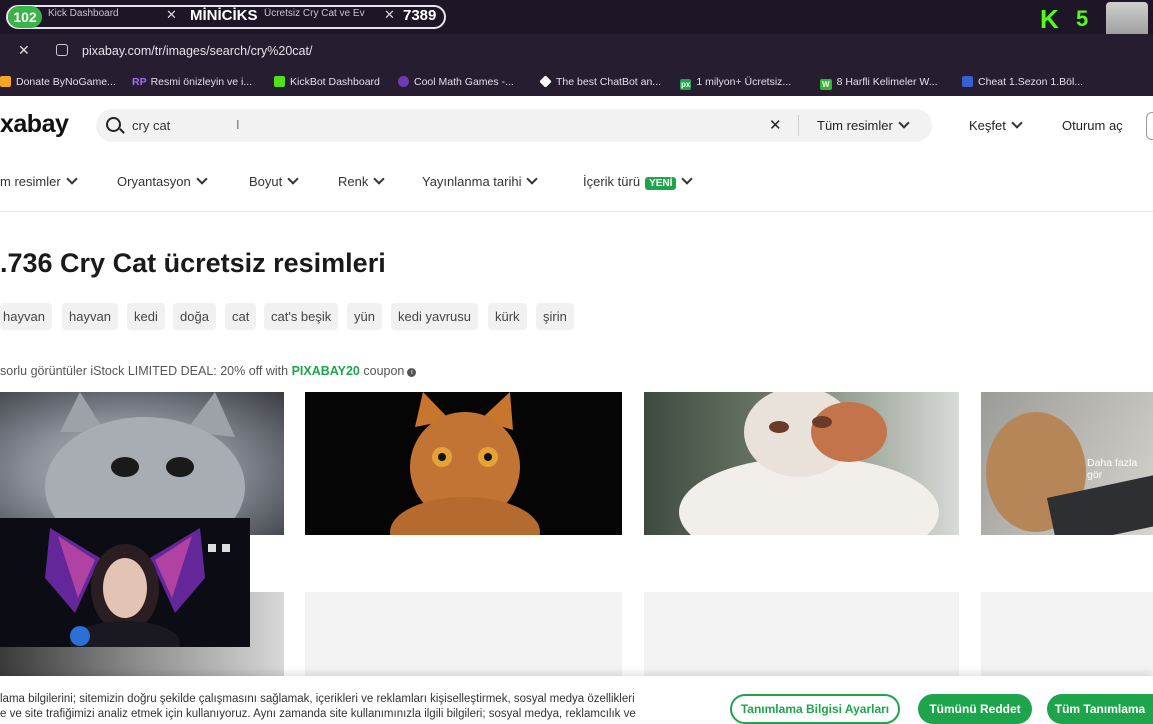 This screenshot has height=724, width=1153. What do you see at coordinates (863, 125) in the screenshot?
I see `search-type-select: Tüm resimler` at bounding box center [863, 125].